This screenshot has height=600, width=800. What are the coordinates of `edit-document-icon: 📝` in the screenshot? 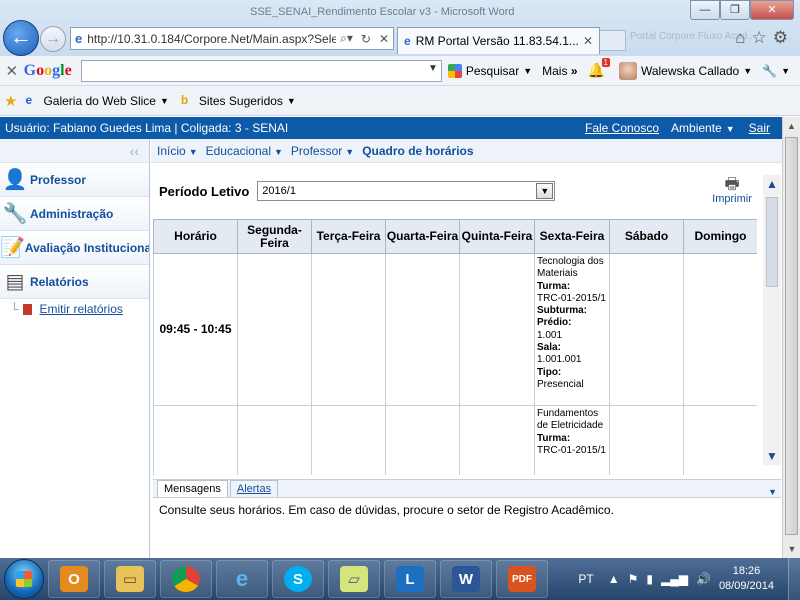 It's located at (12, 248).